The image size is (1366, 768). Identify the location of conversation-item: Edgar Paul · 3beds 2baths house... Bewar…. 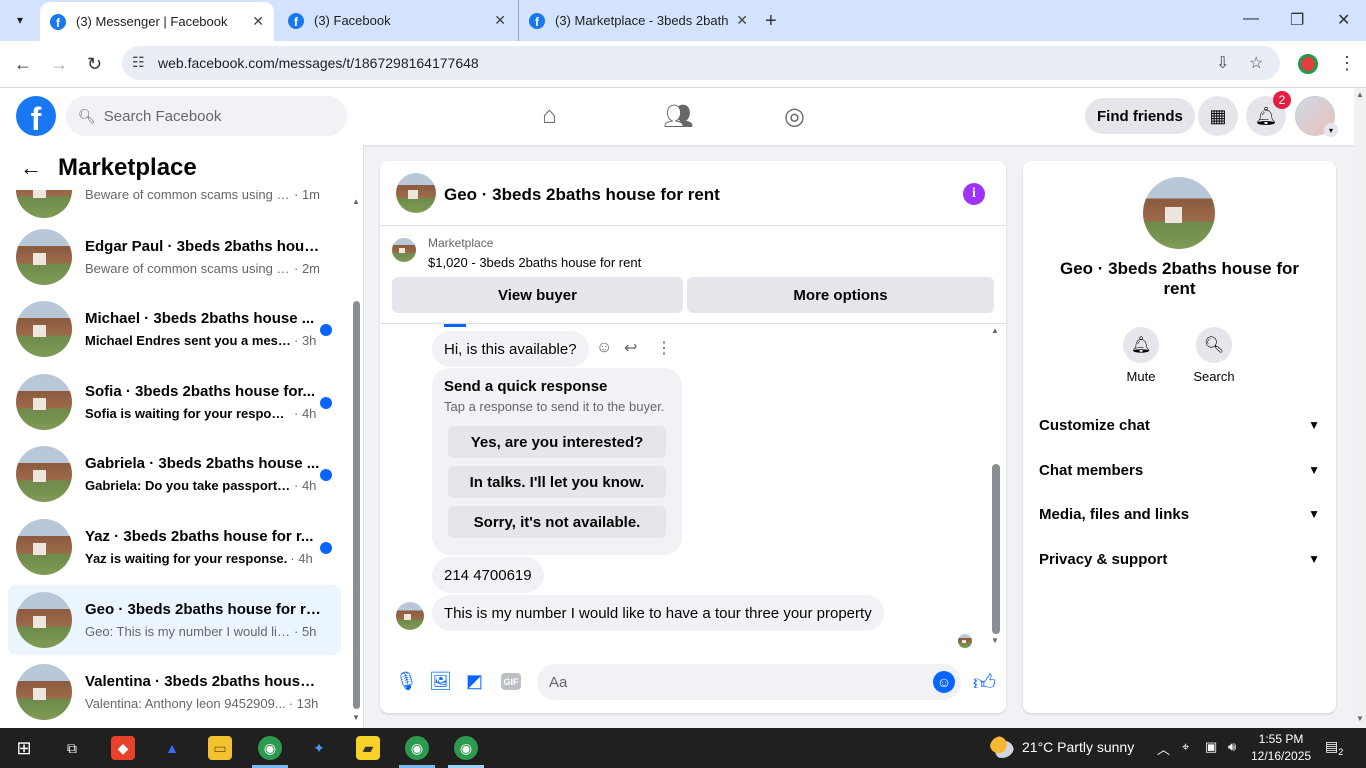
(174, 257).